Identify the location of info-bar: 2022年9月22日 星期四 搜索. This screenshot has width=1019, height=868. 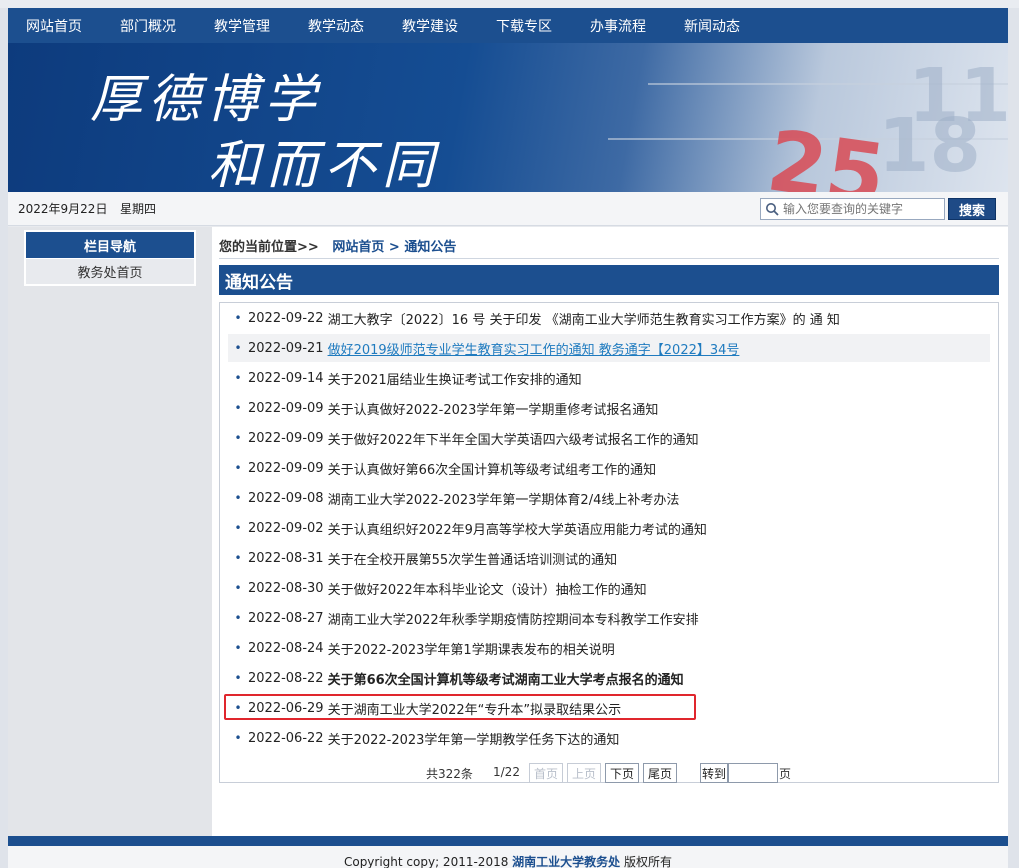
(508, 209).